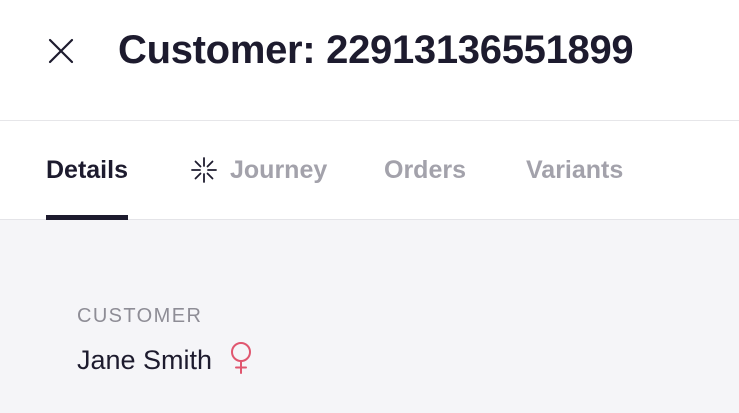  I want to click on customer-name: Jane Smith, so click(145, 360).